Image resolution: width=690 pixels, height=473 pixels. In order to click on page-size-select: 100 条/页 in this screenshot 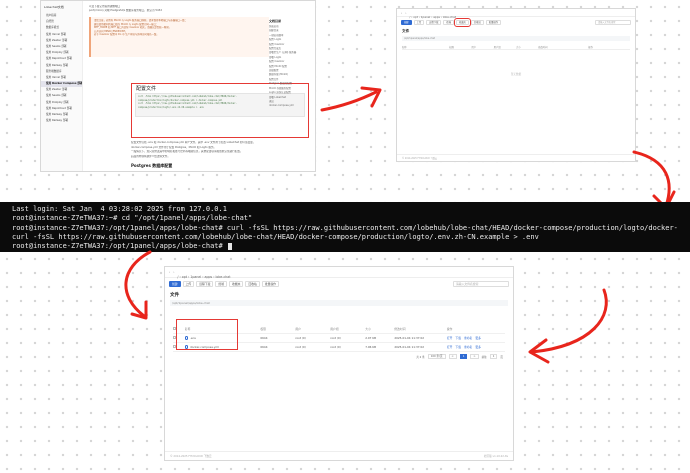, I will do `click(436, 356)`.